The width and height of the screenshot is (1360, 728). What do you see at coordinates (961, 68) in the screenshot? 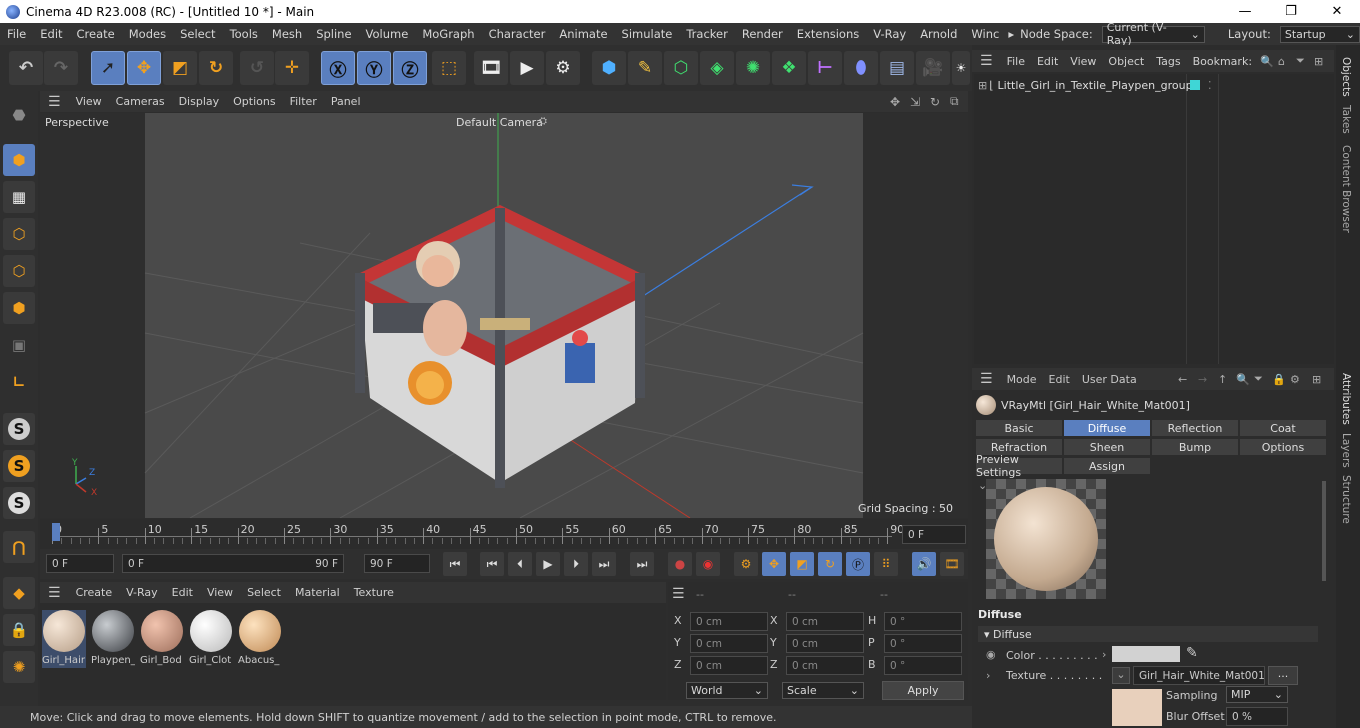
I see `light-icon: ☀` at bounding box center [961, 68].